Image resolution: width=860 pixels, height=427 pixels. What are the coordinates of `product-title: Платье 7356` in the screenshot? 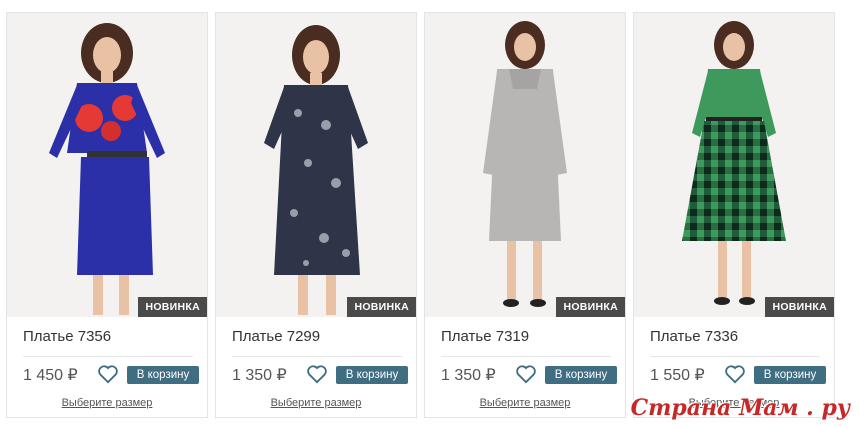 It's located at (67, 336).